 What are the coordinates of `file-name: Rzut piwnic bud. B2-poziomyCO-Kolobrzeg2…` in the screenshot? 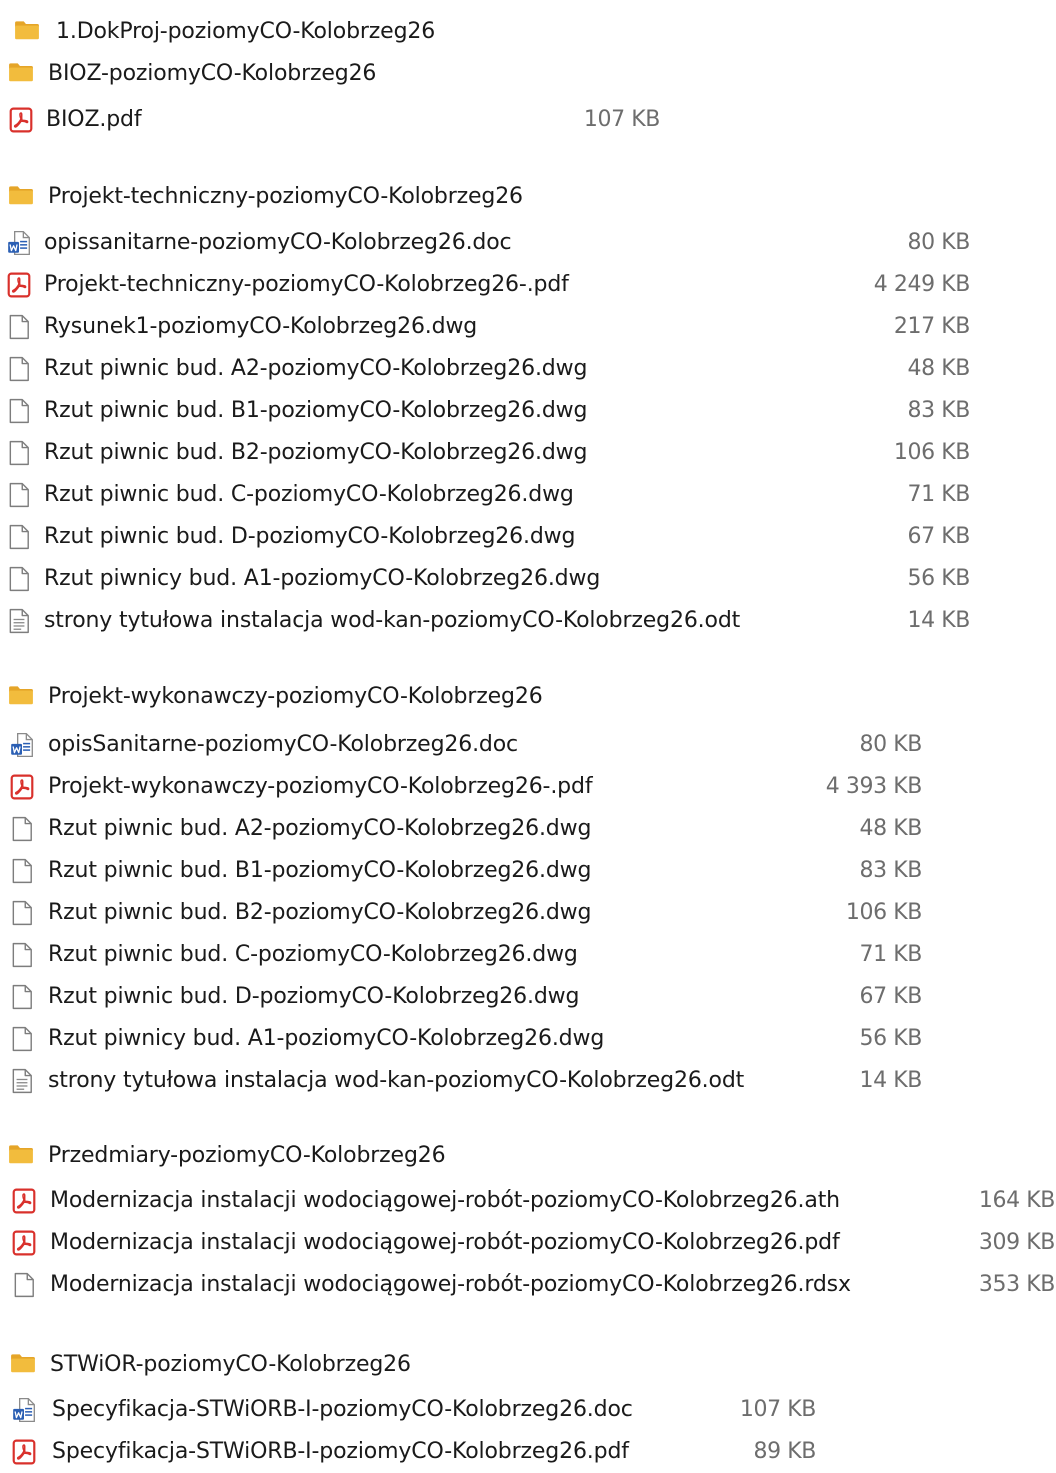 It's located at (316, 452).